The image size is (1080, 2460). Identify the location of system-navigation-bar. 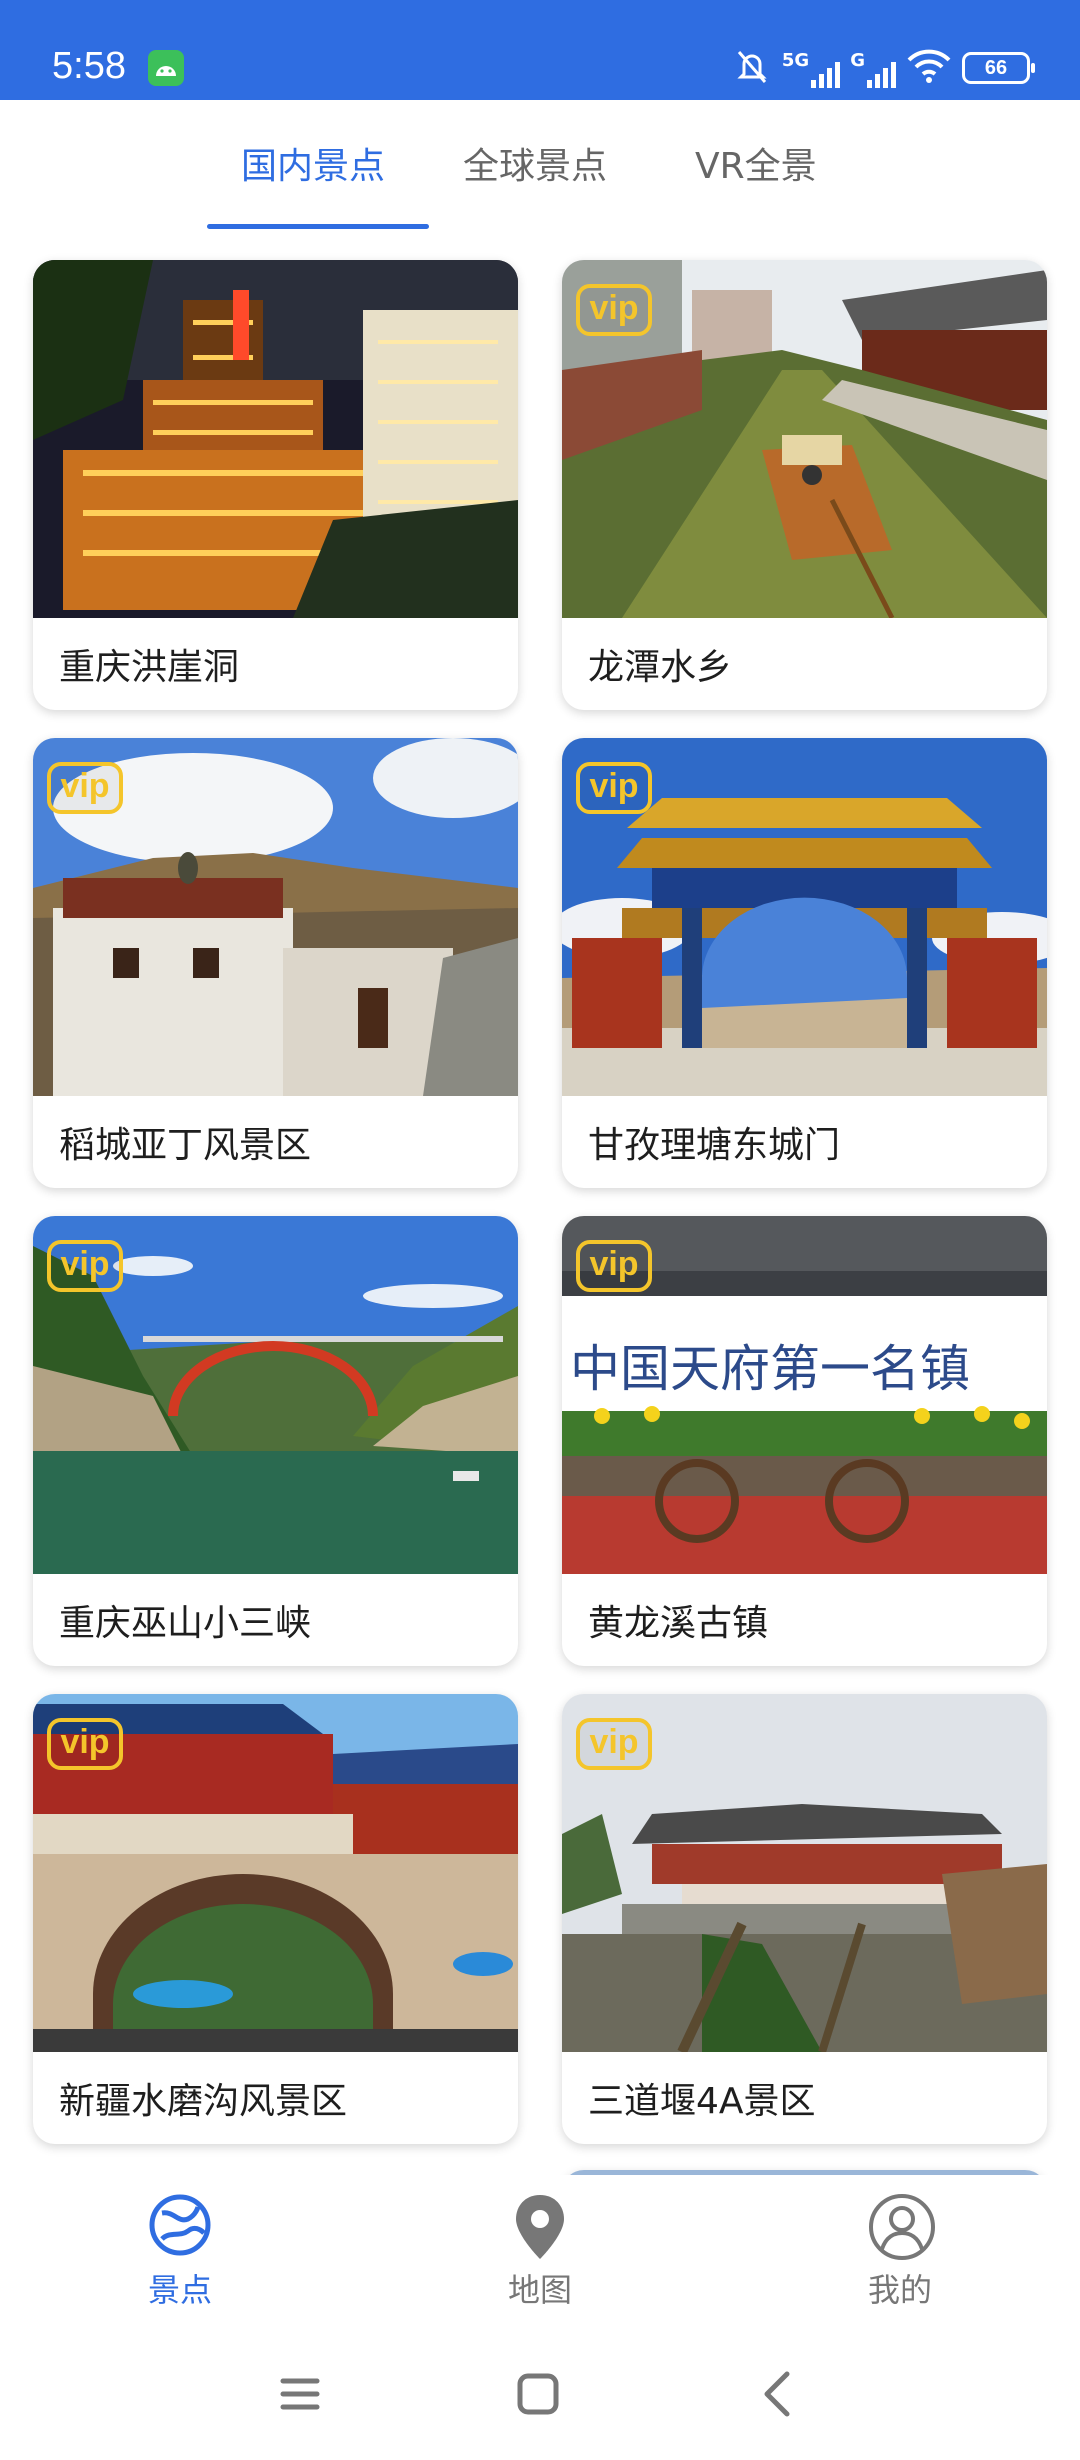
(540, 2392).